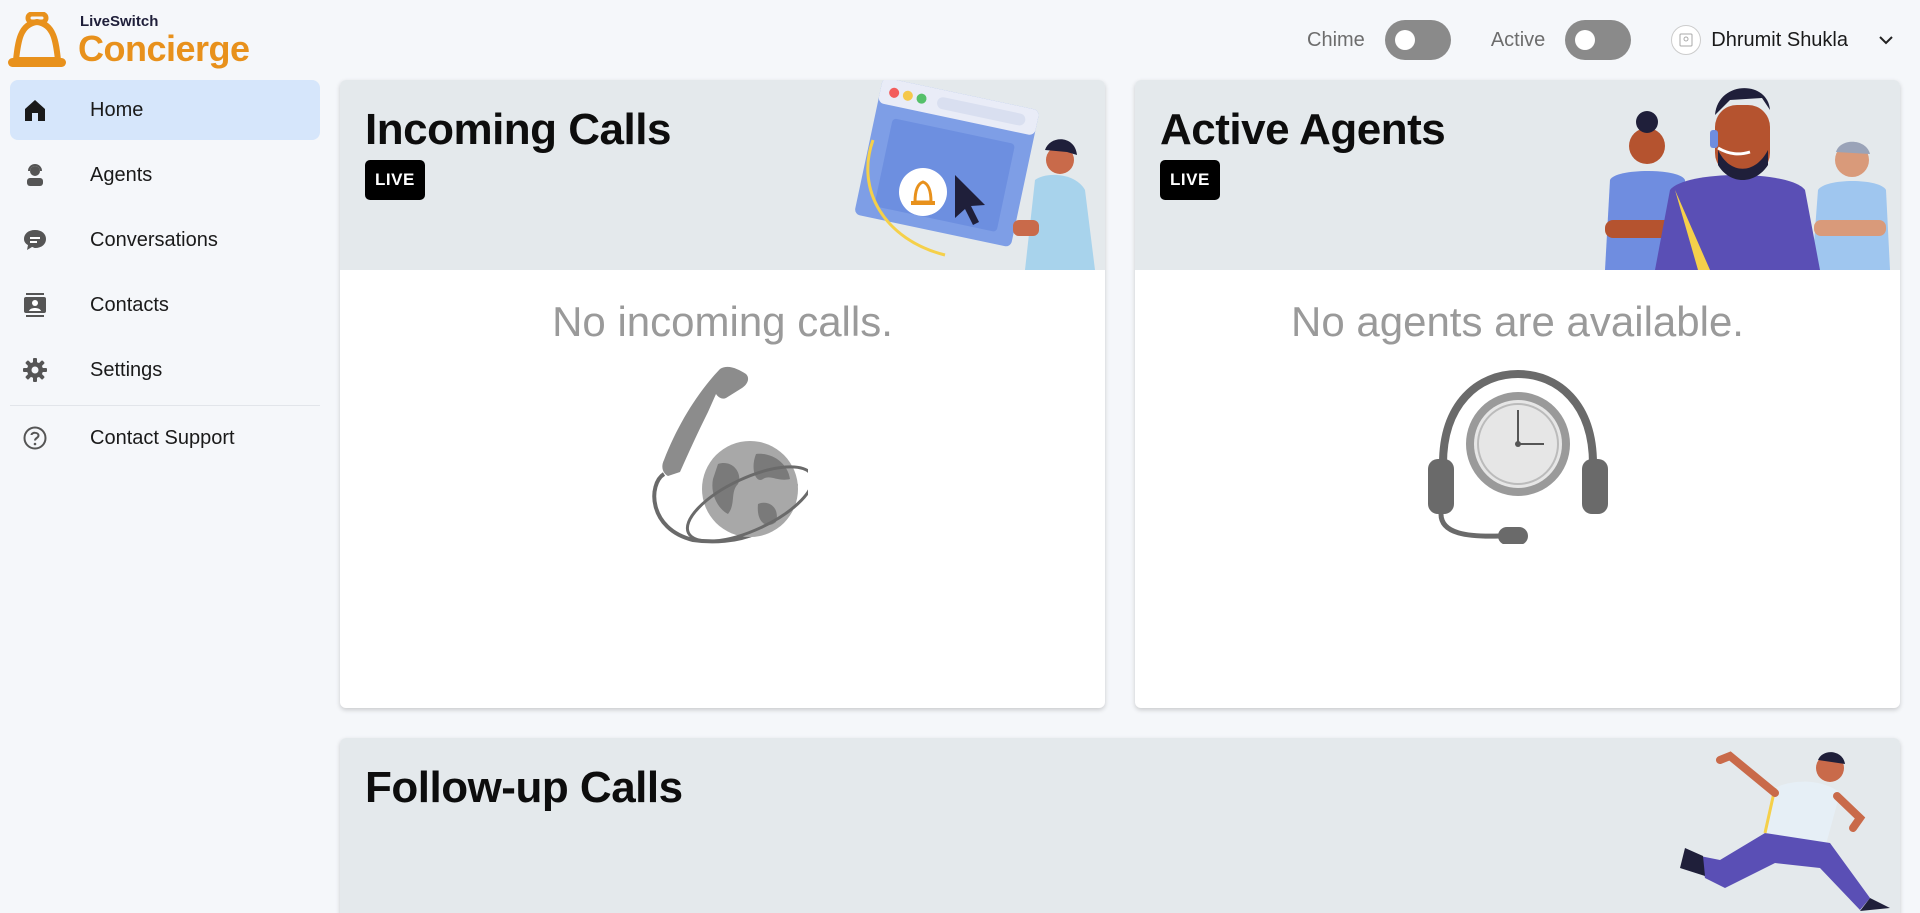  Describe the element at coordinates (162, 437) in the screenshot. I see `sidebar-item-label: Contact Support` at that location.